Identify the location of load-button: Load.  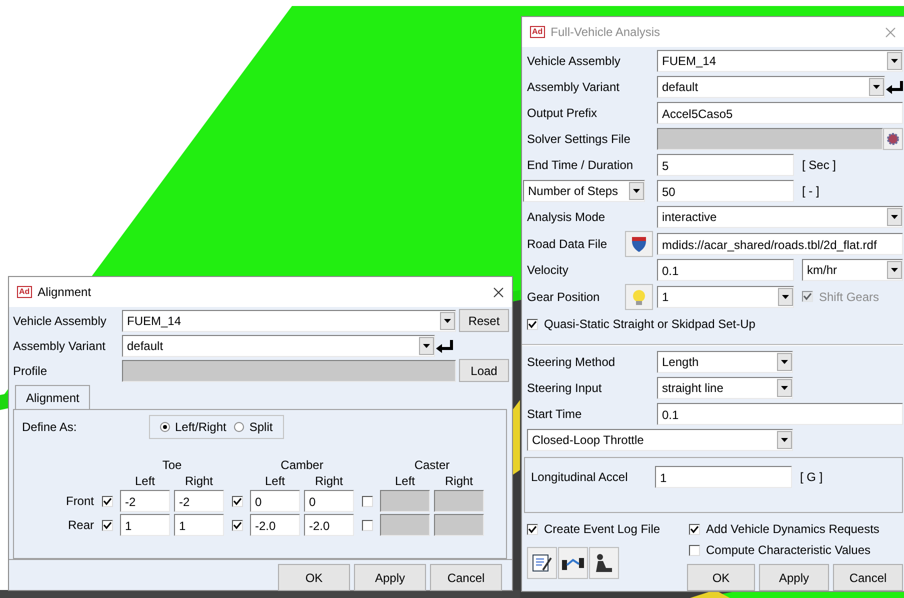
(484, 370).